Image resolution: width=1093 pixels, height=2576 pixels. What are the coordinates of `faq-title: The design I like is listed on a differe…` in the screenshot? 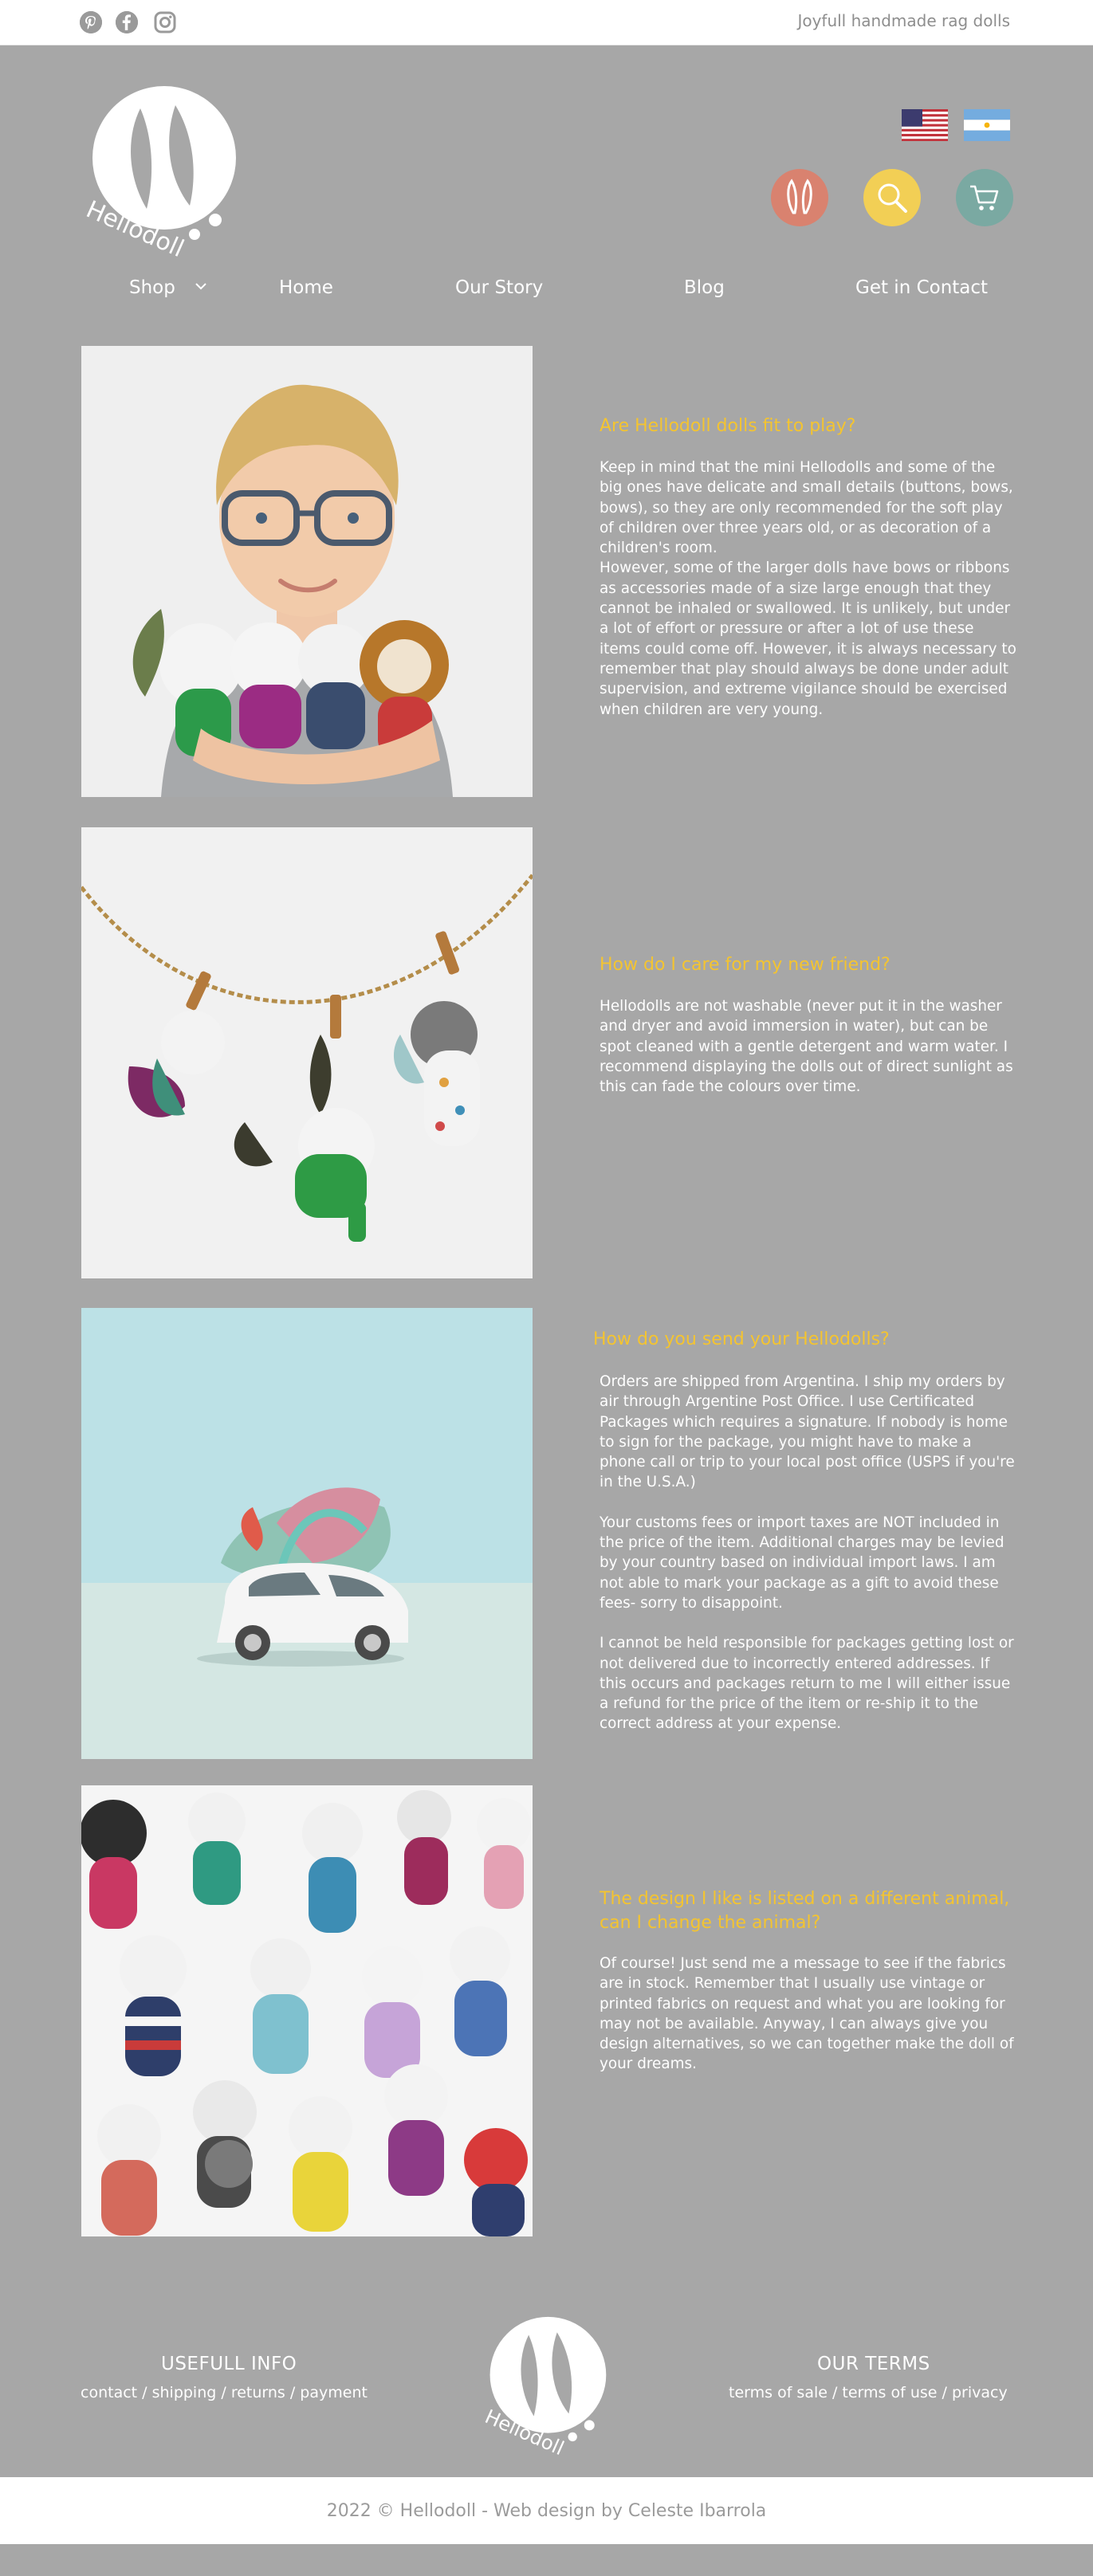 It's located at (805, 1911).